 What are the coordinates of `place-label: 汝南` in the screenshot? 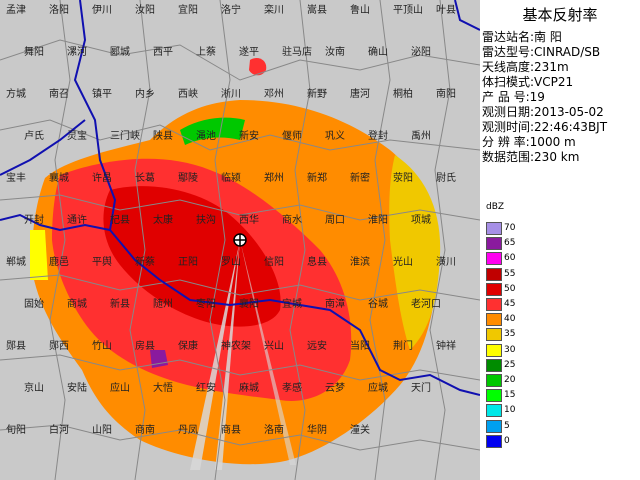 It's located at (335, 52).